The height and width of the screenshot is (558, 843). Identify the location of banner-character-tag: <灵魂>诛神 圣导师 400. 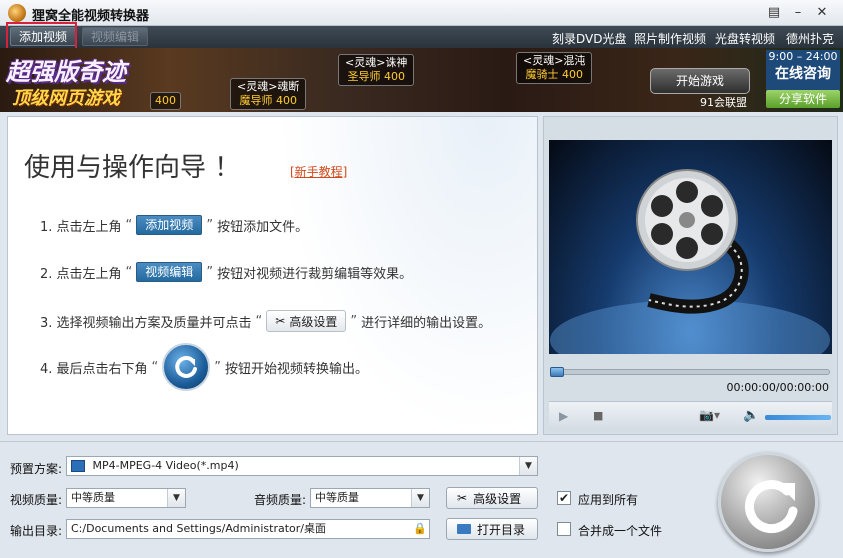
(376, 70).